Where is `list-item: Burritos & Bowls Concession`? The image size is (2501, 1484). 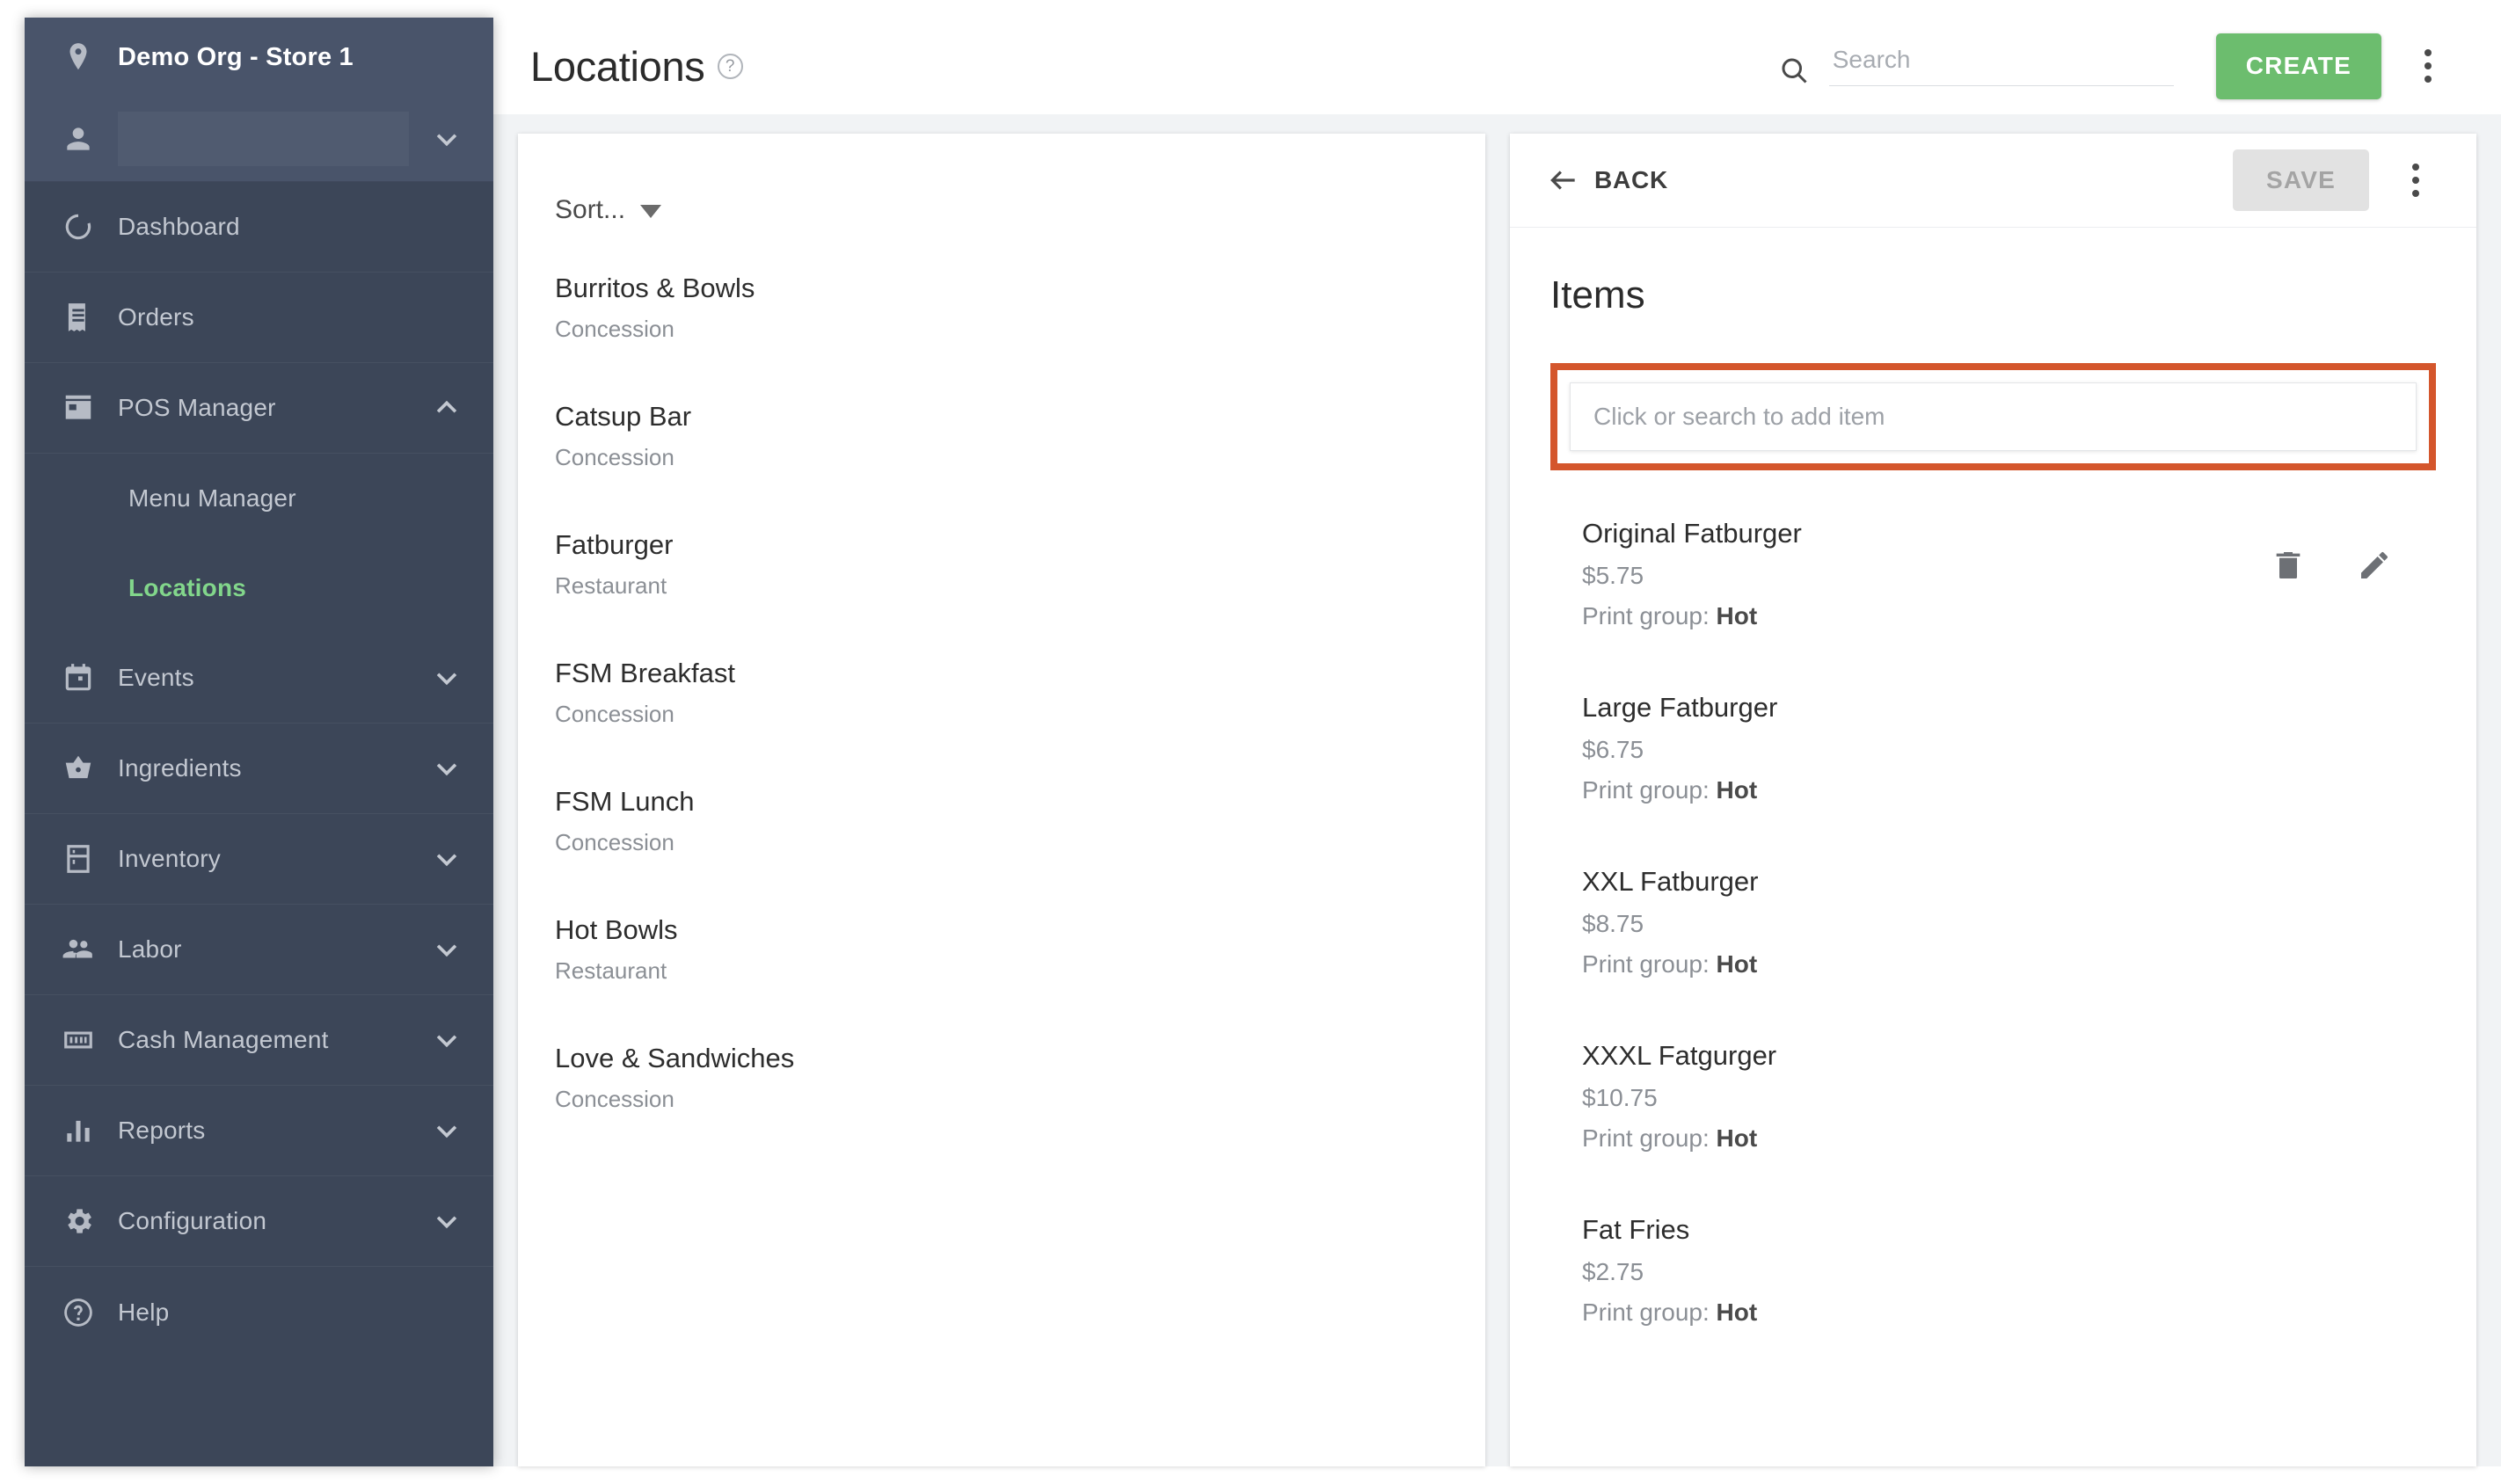
list-item: Burritos & Bowls Concession is located at coordinates (1001, 308).